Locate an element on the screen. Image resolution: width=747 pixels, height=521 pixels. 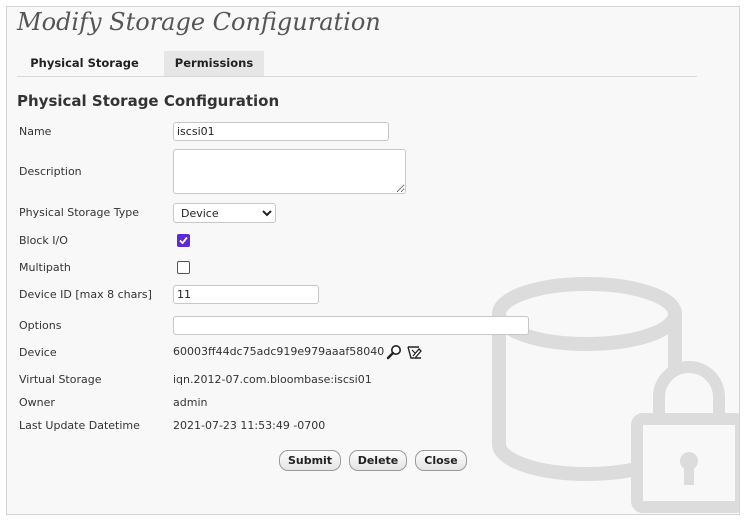
block-io-checkbox is located at coordinates (183, 240).